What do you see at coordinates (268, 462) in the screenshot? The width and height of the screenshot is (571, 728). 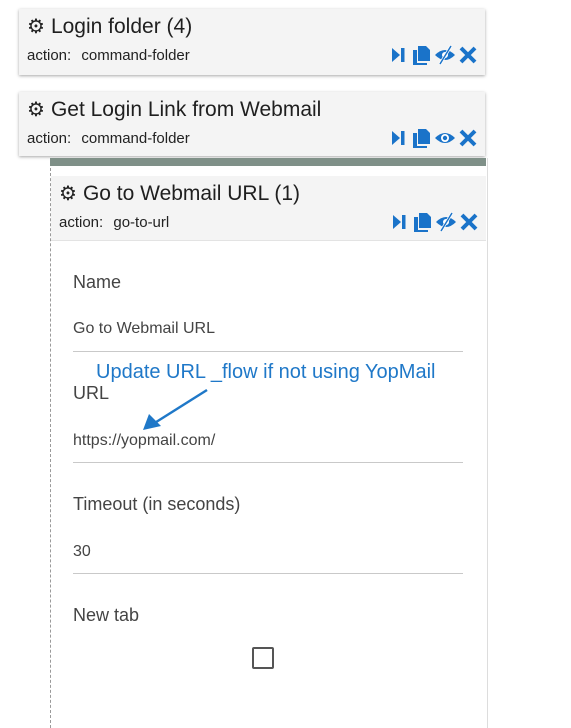 I see `url-underline` at bounding box center [268, 462].